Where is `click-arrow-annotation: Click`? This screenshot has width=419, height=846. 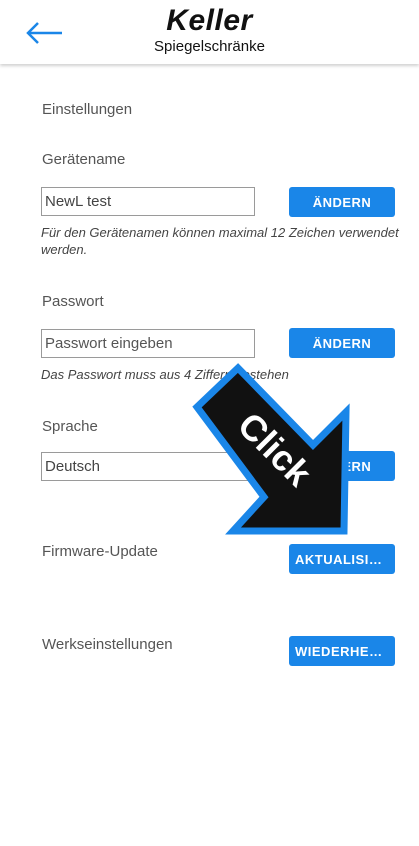 click-arrow-annotation: Click is located at coordinates (271, 449).